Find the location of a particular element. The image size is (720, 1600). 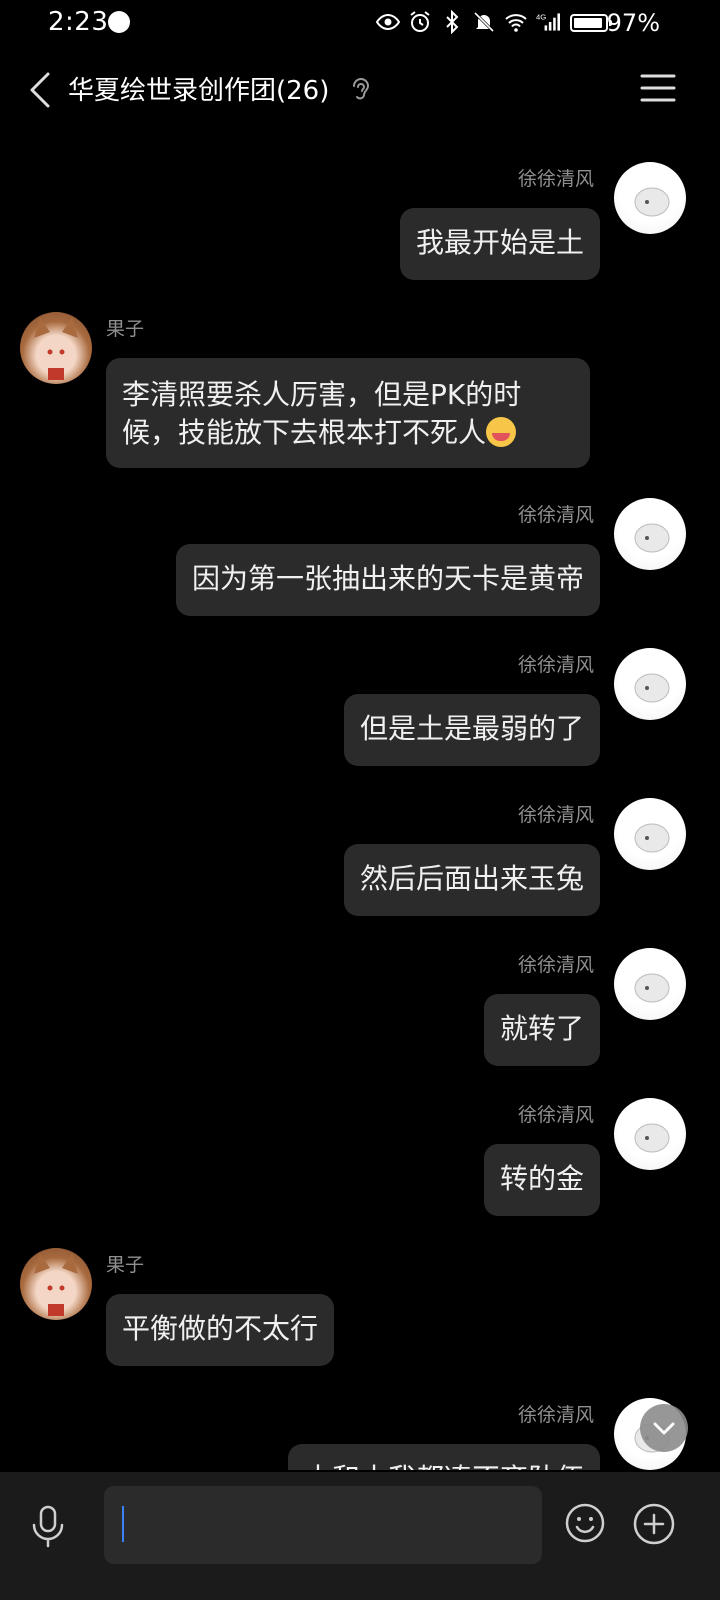

message-bubble: 我最开始是土 is located at coordinates (499, 244).